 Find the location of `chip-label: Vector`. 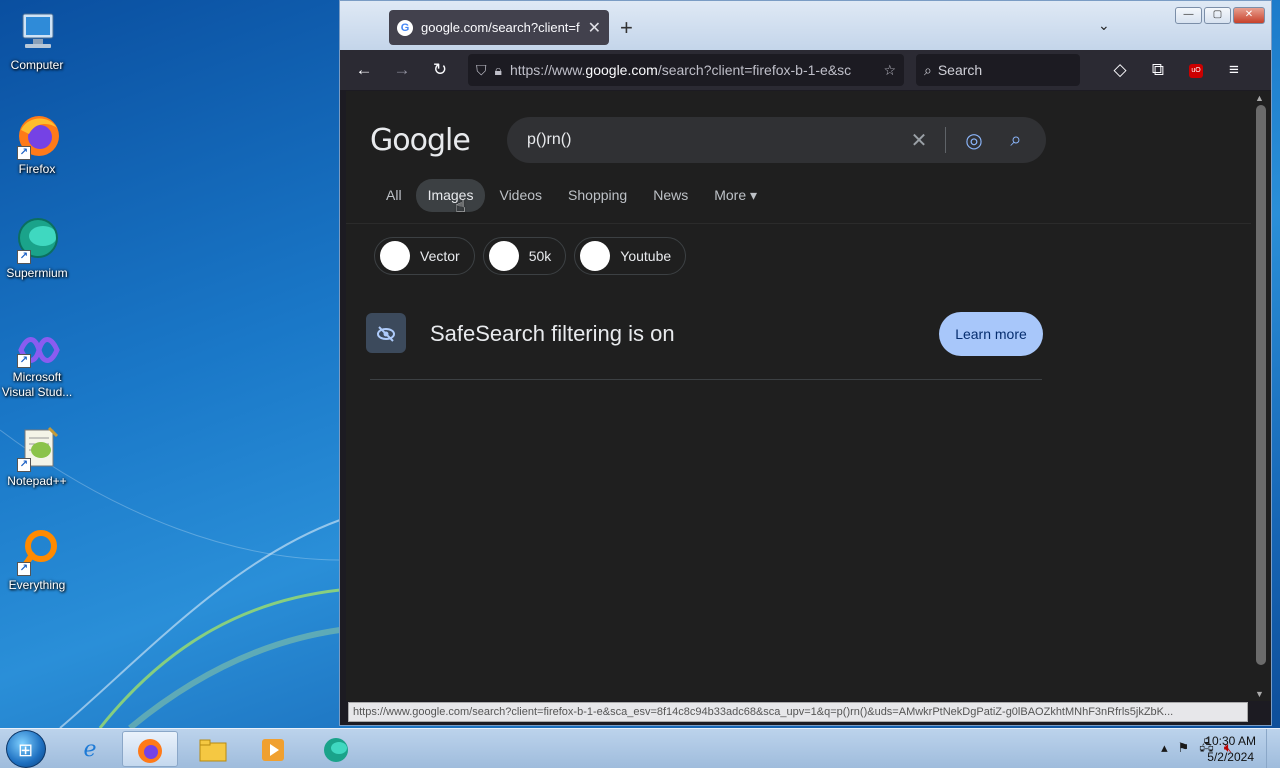

chip-label: Vector is located at coordinates (440, 256).